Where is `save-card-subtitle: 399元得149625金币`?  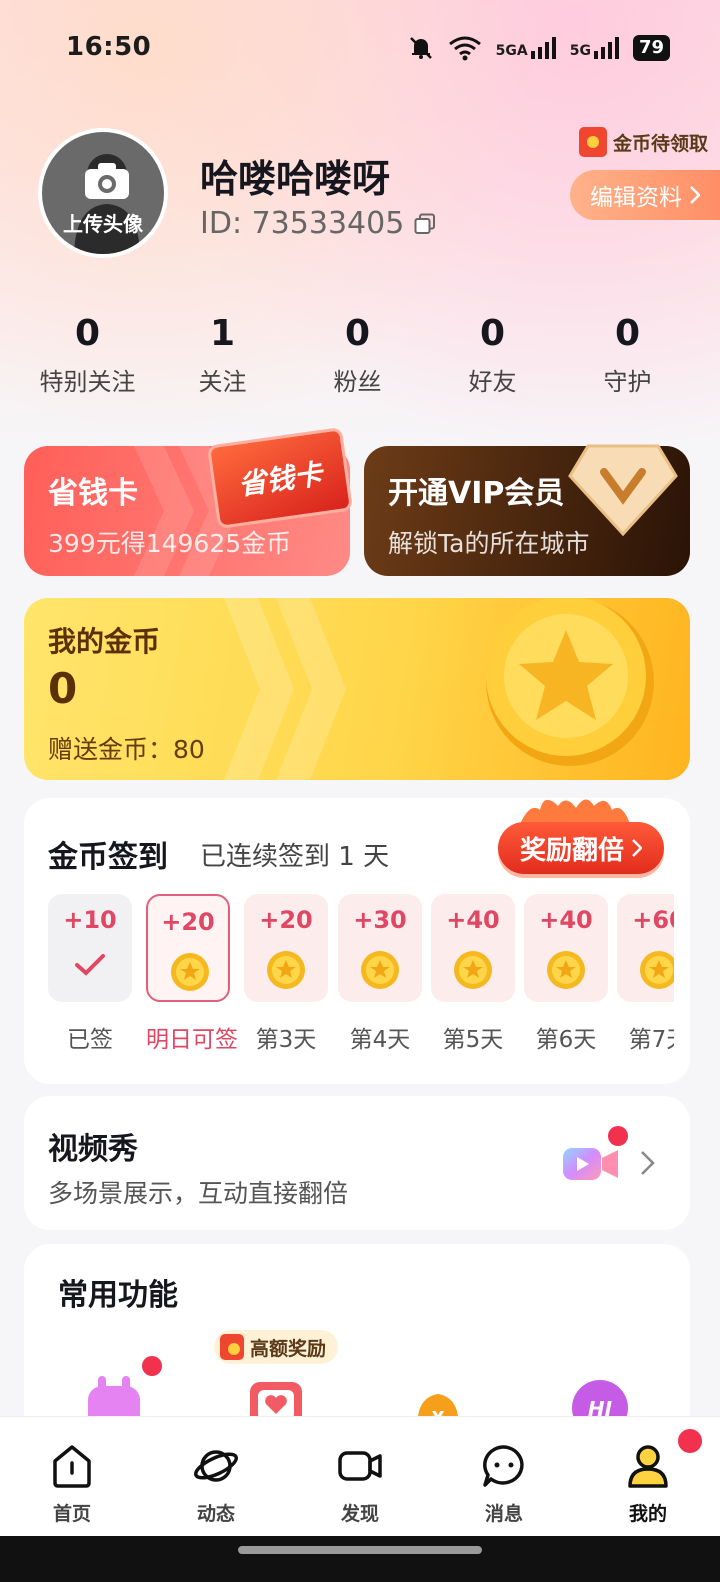 save-card-subtitle: 399元得149625金币 is located at coordinates (170, 543).